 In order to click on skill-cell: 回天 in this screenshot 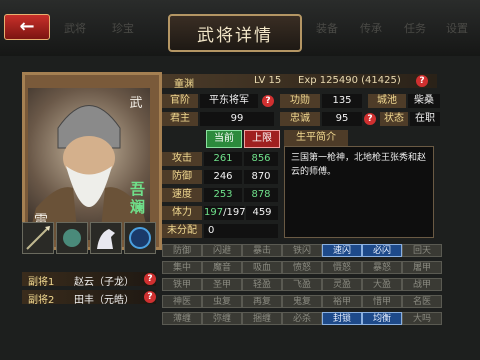, I will do `click(422, 250)`.